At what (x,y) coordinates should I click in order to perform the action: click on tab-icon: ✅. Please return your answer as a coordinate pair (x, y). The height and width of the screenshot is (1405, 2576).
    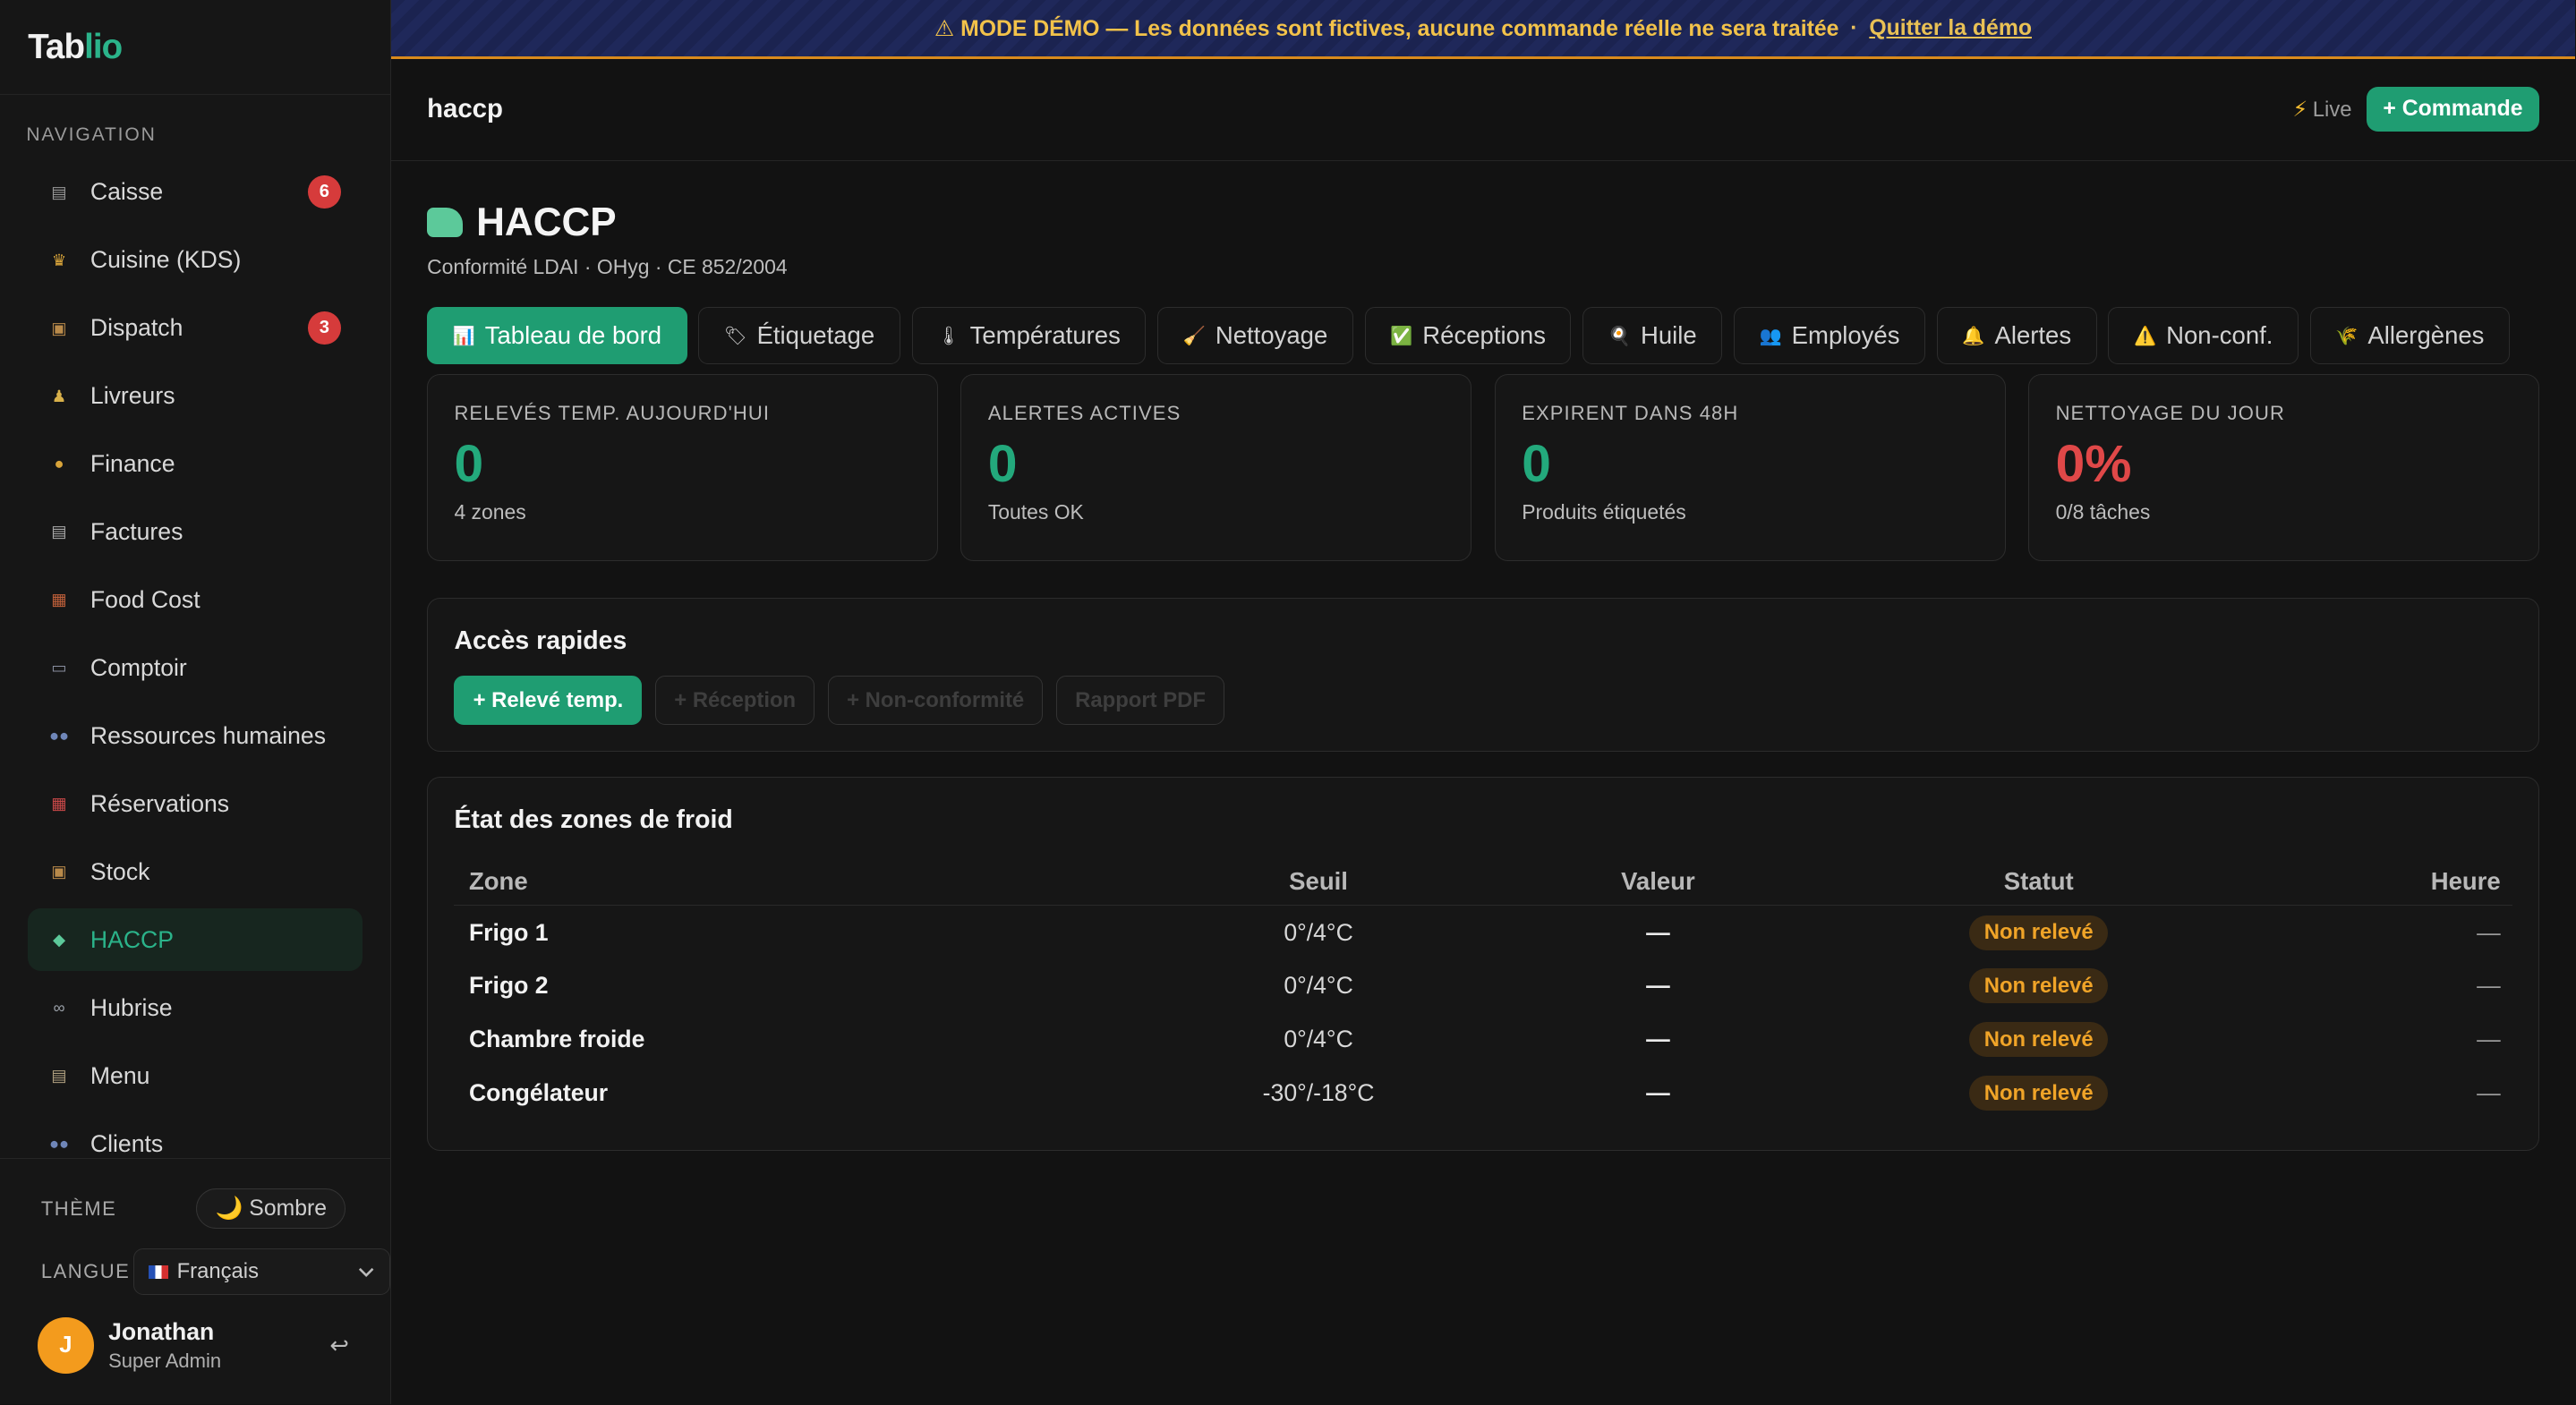
    Looking at the image, I should click on (1401, 336).